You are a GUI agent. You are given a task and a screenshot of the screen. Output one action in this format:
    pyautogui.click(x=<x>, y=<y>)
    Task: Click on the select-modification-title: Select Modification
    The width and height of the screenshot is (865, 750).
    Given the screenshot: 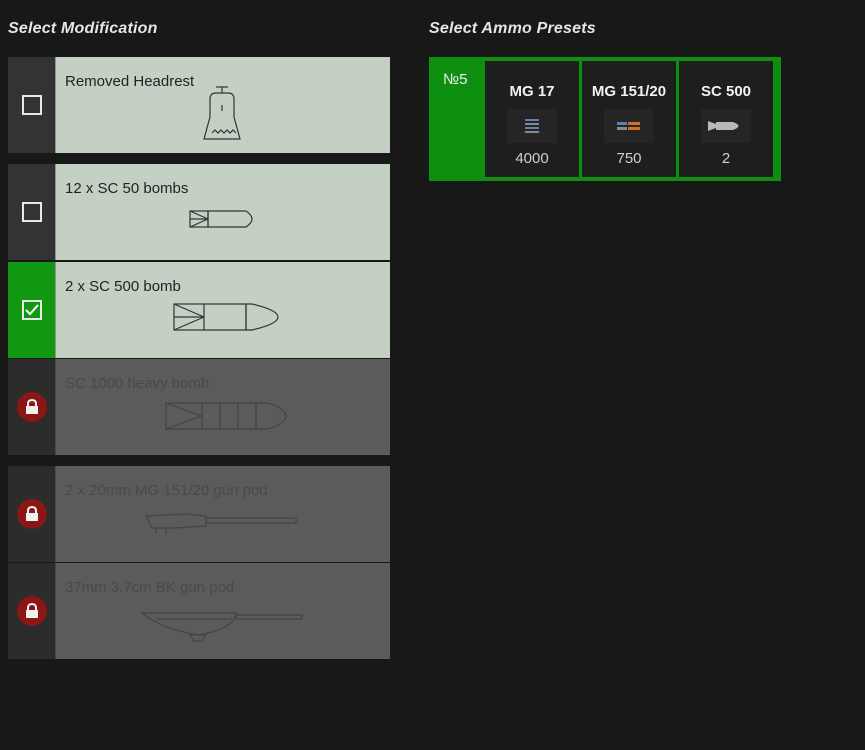 What is the action you would take?
    pyautogui.click(x=83, y=28)
    